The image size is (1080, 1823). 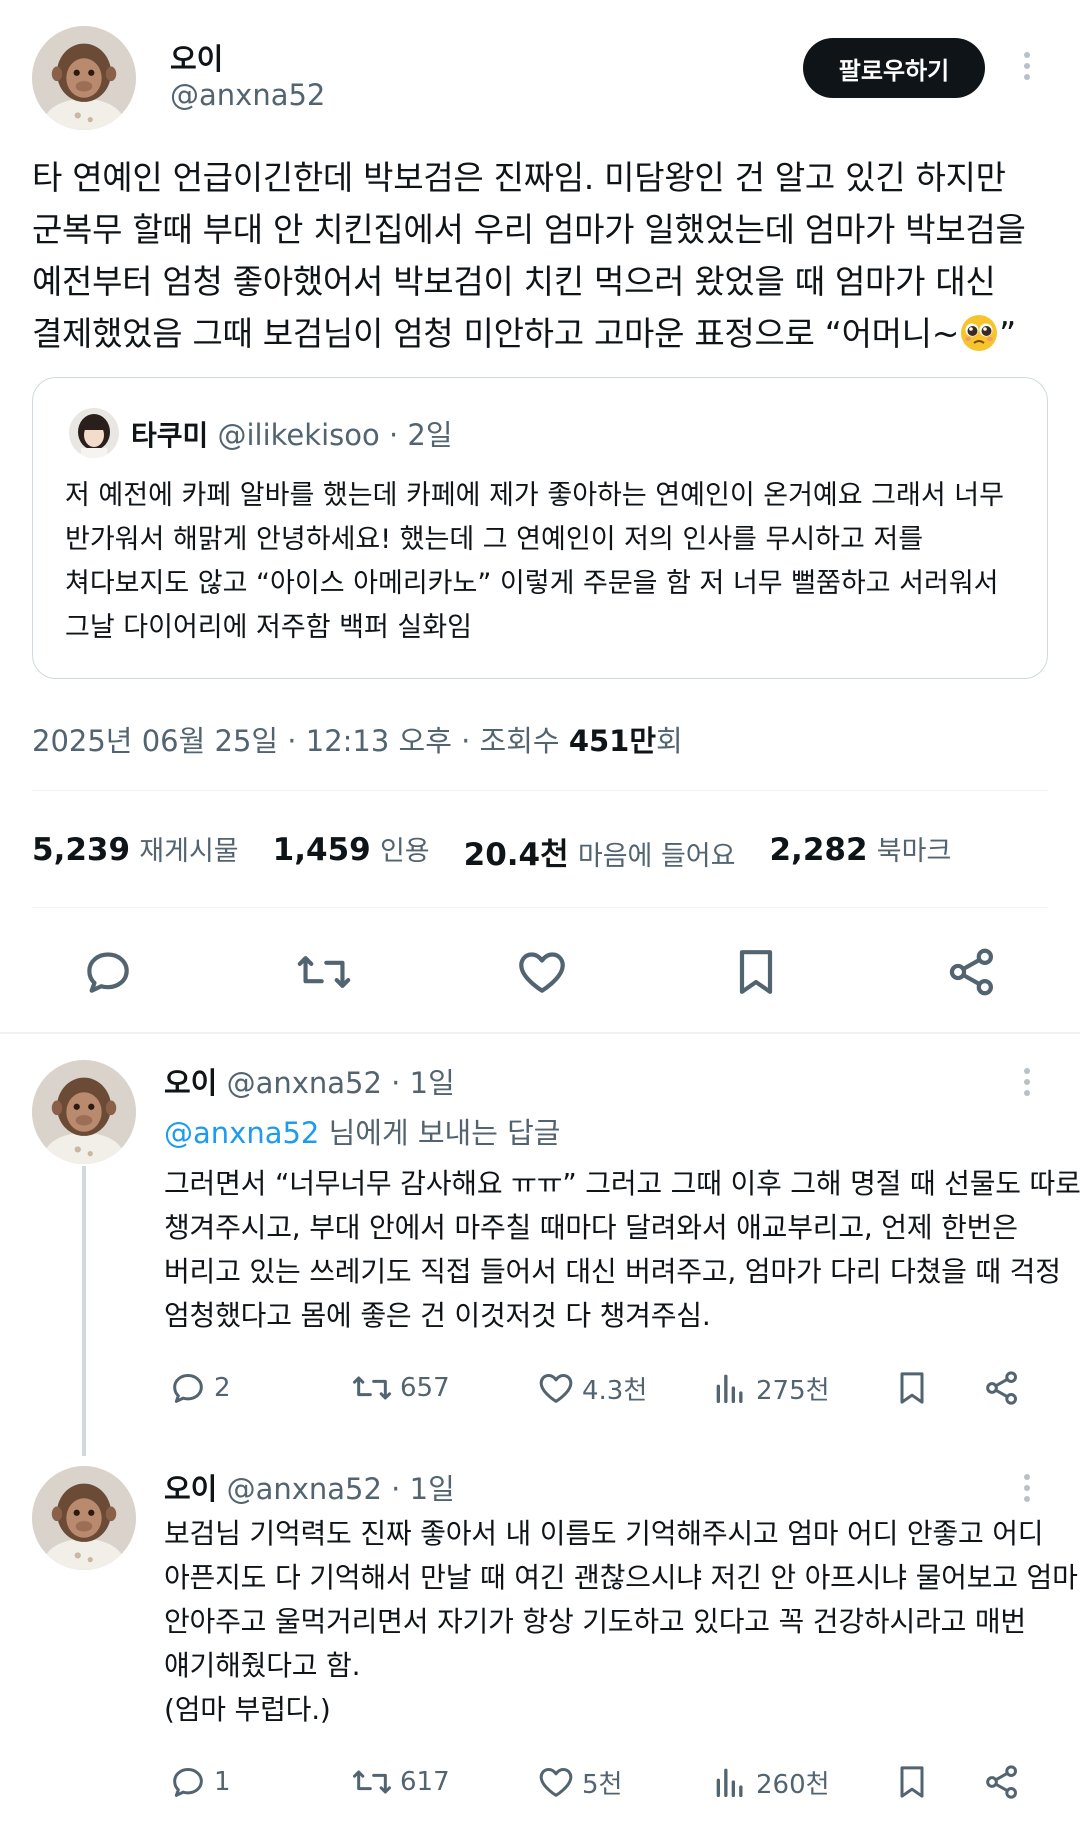 I want to click on reply-line: 안아주고 울먹거리면서 자기가 항상 기도하고 있다고 꼭 건강하시라고 매번, so click(x=595, y=1621).